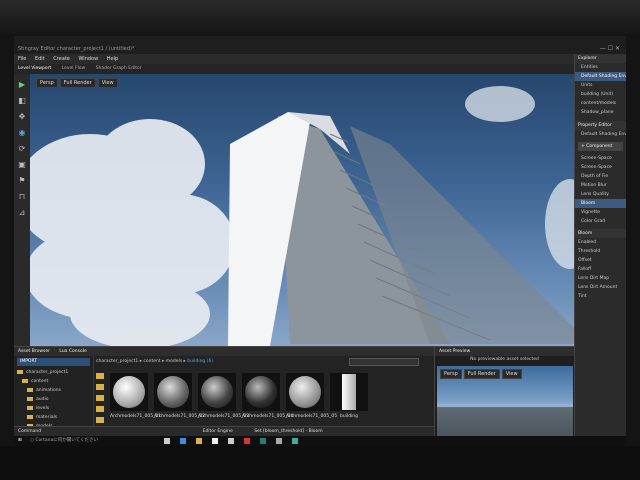 This screenshot has height=480, width=640. Describe the element at coordinates (64, 441) in the screenshot. I see `cortana-search: ○ Cortanaに何か聞いてください` at that location.